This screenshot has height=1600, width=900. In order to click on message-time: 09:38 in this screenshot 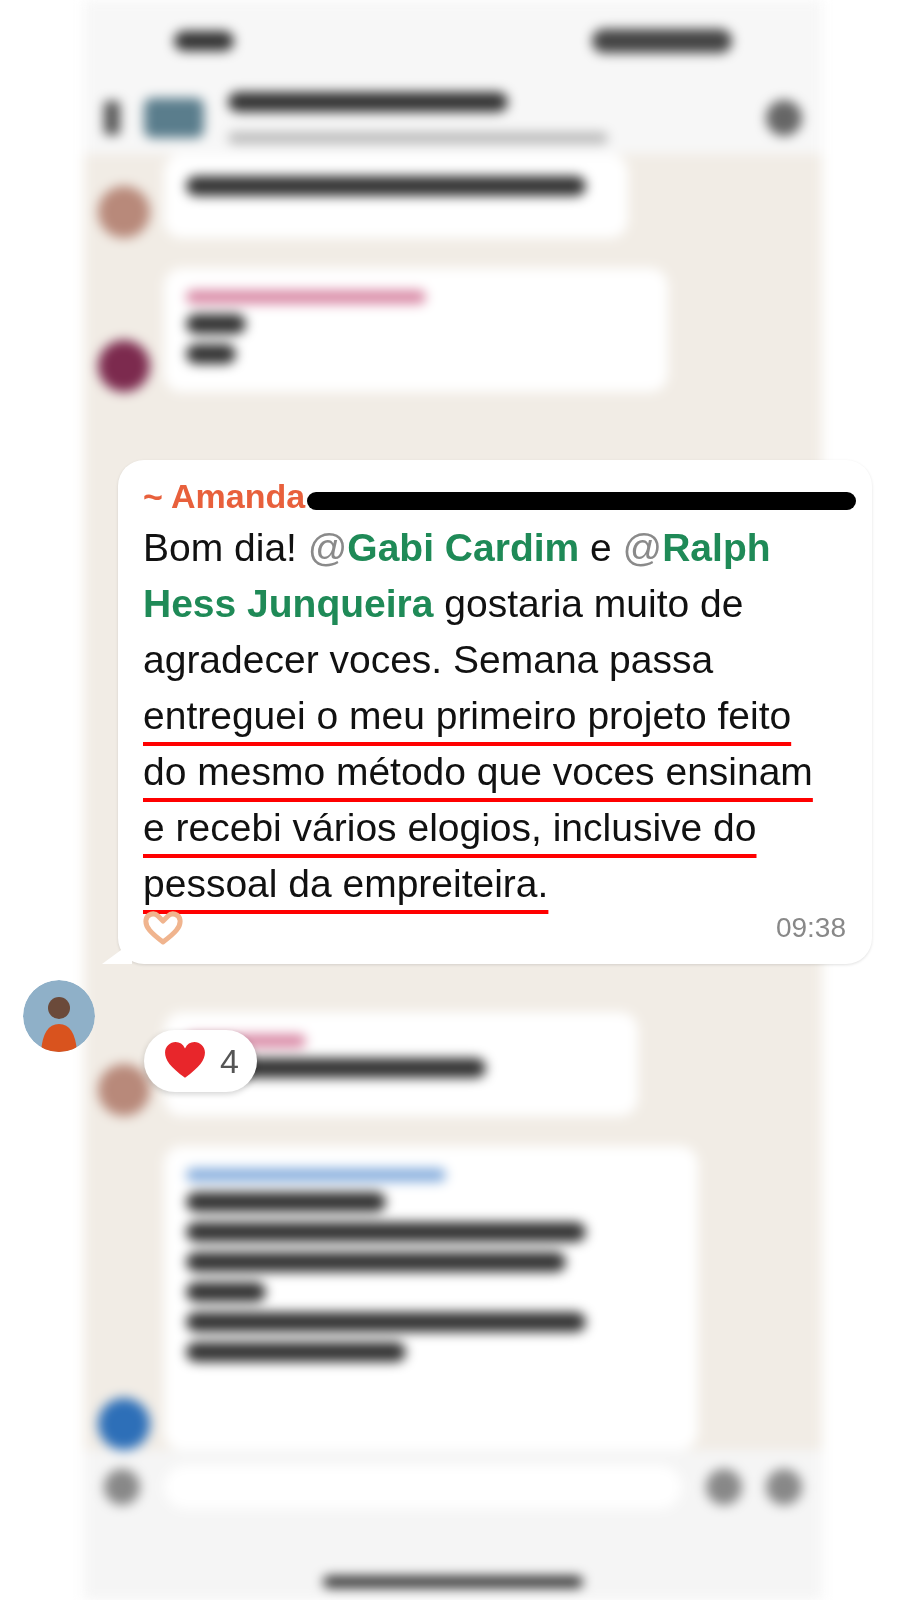, I will do `click(810, 928)`.